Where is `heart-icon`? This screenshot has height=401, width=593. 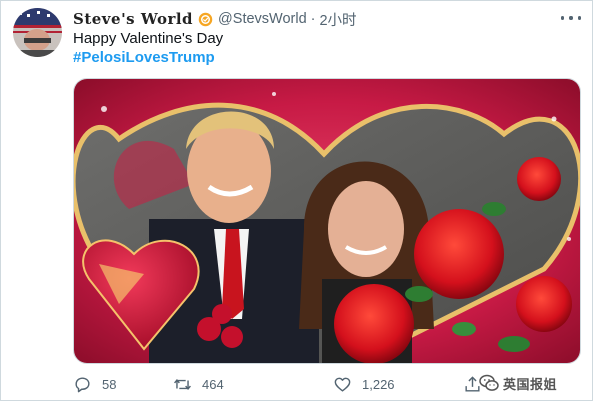
heart-icon is located at coordinates (342, 384).